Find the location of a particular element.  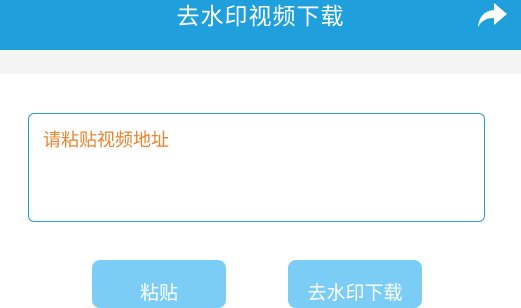

share-button is located at coordinates (492, 16).